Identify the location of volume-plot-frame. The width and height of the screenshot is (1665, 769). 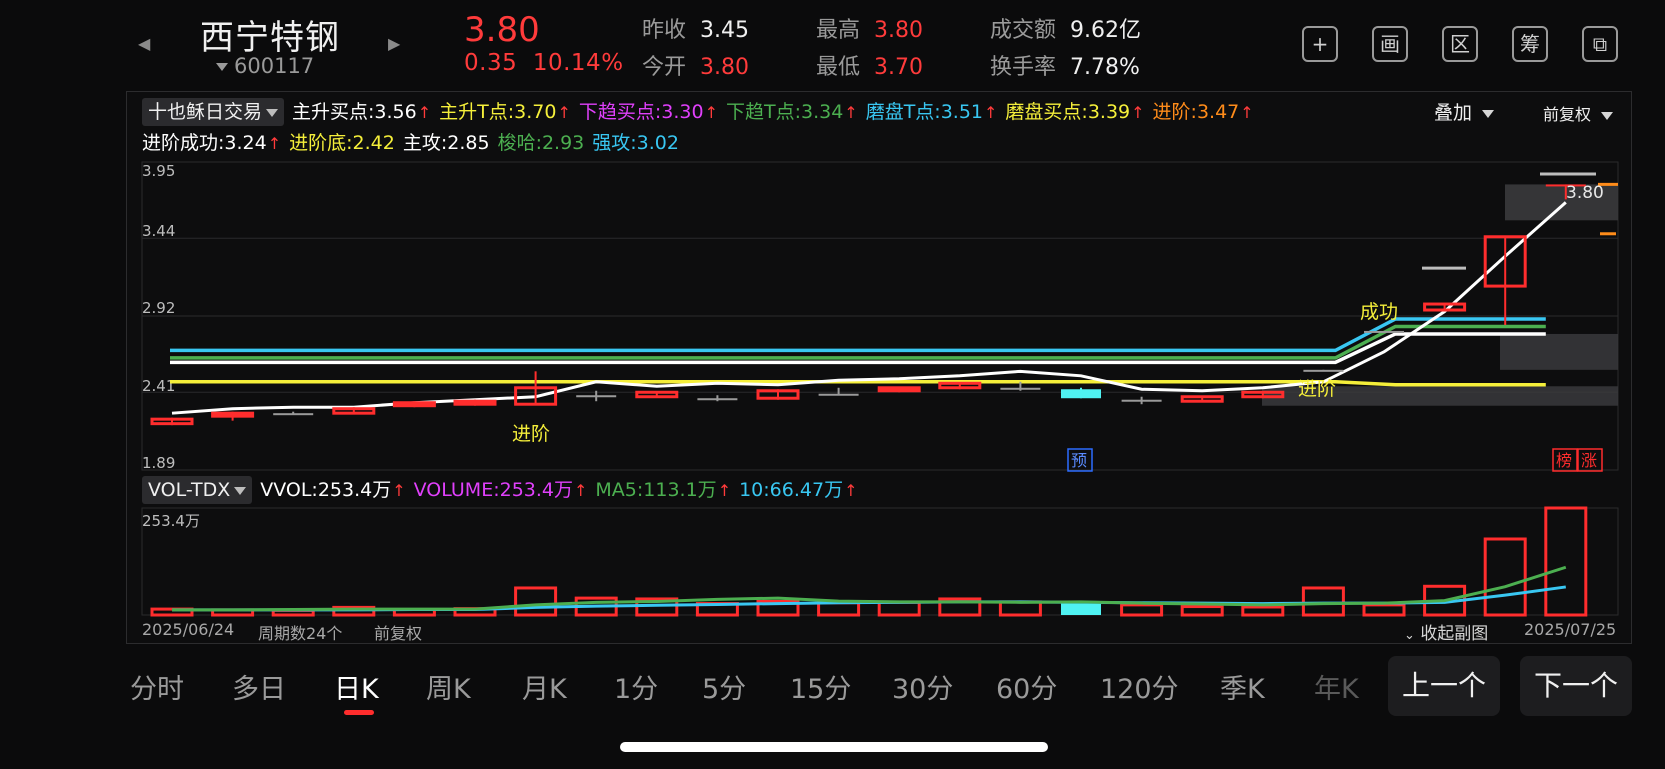
(880, 561).